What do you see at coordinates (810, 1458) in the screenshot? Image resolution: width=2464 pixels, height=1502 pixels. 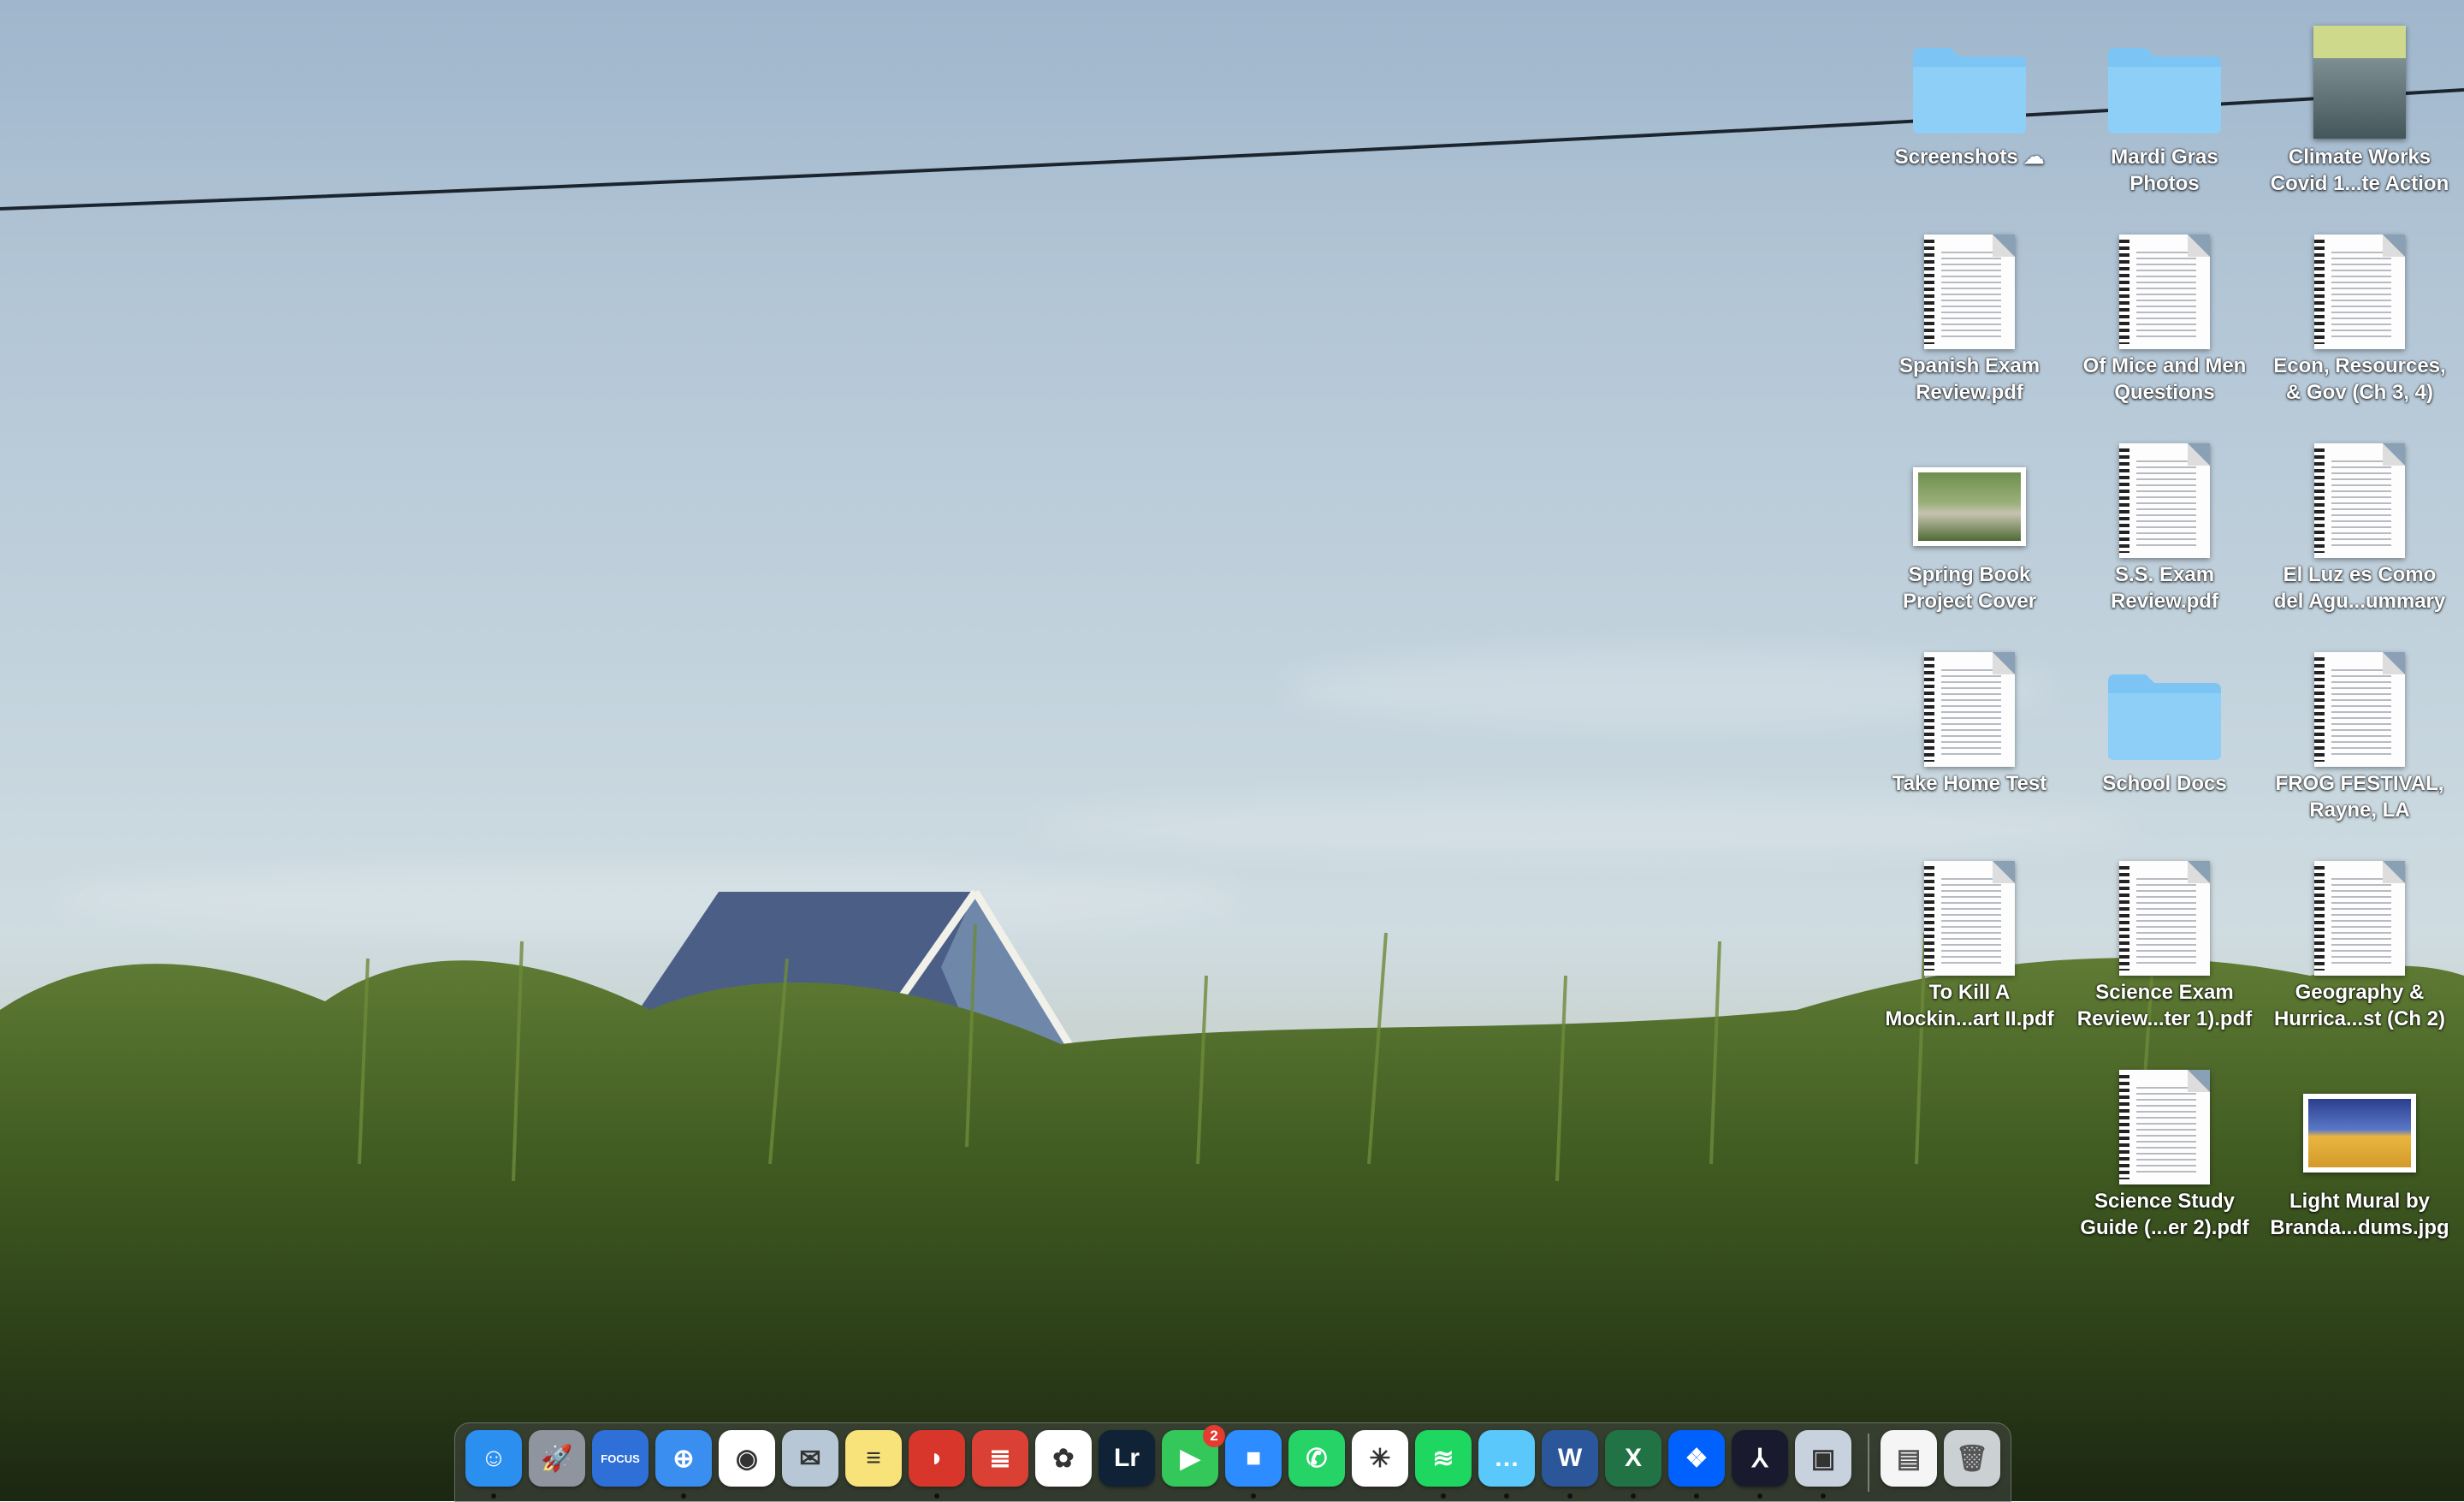 I see `stamp-icon: ✉` at bounding box center [810, 1458].